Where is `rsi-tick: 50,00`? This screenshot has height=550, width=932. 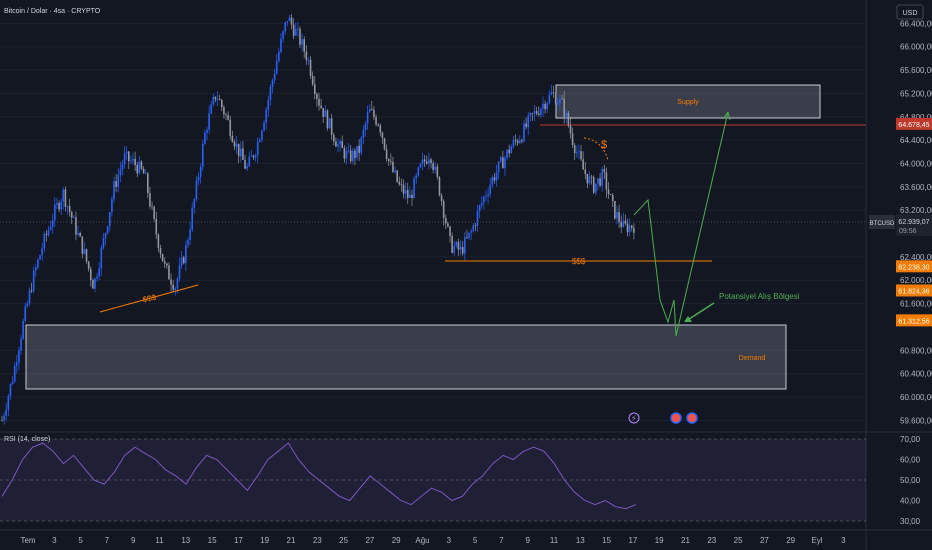
rsi-tick: 50,00 is located at coordinates (910, 480).